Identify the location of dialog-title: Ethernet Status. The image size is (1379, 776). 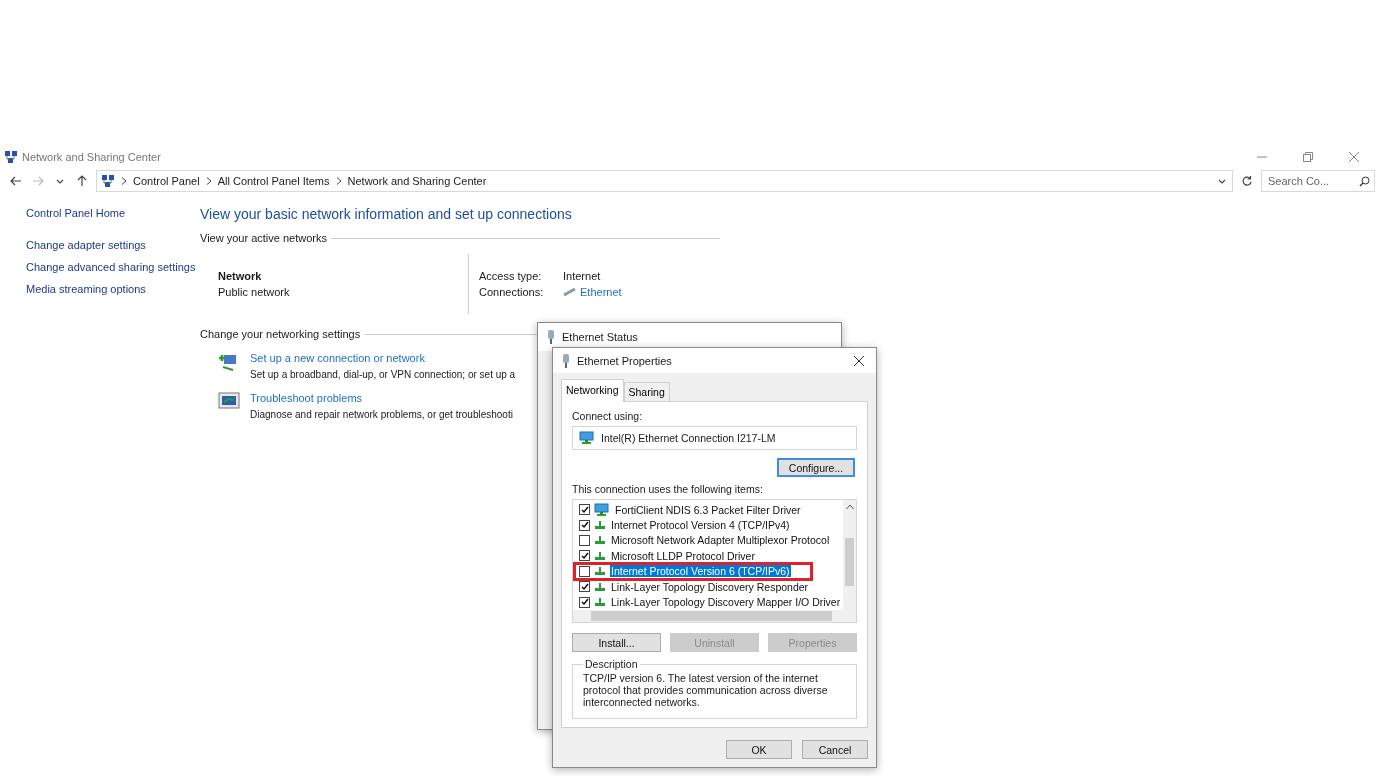
(600, 337).